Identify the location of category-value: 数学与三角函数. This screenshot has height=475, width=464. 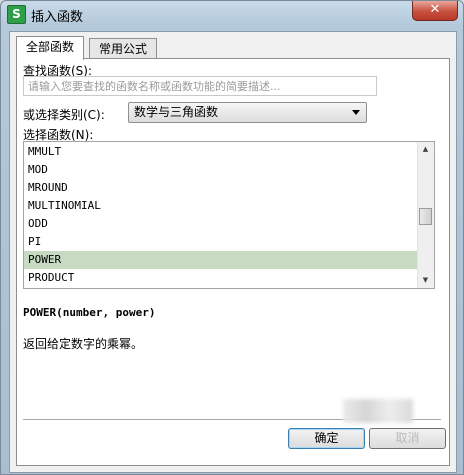
(176, 112).